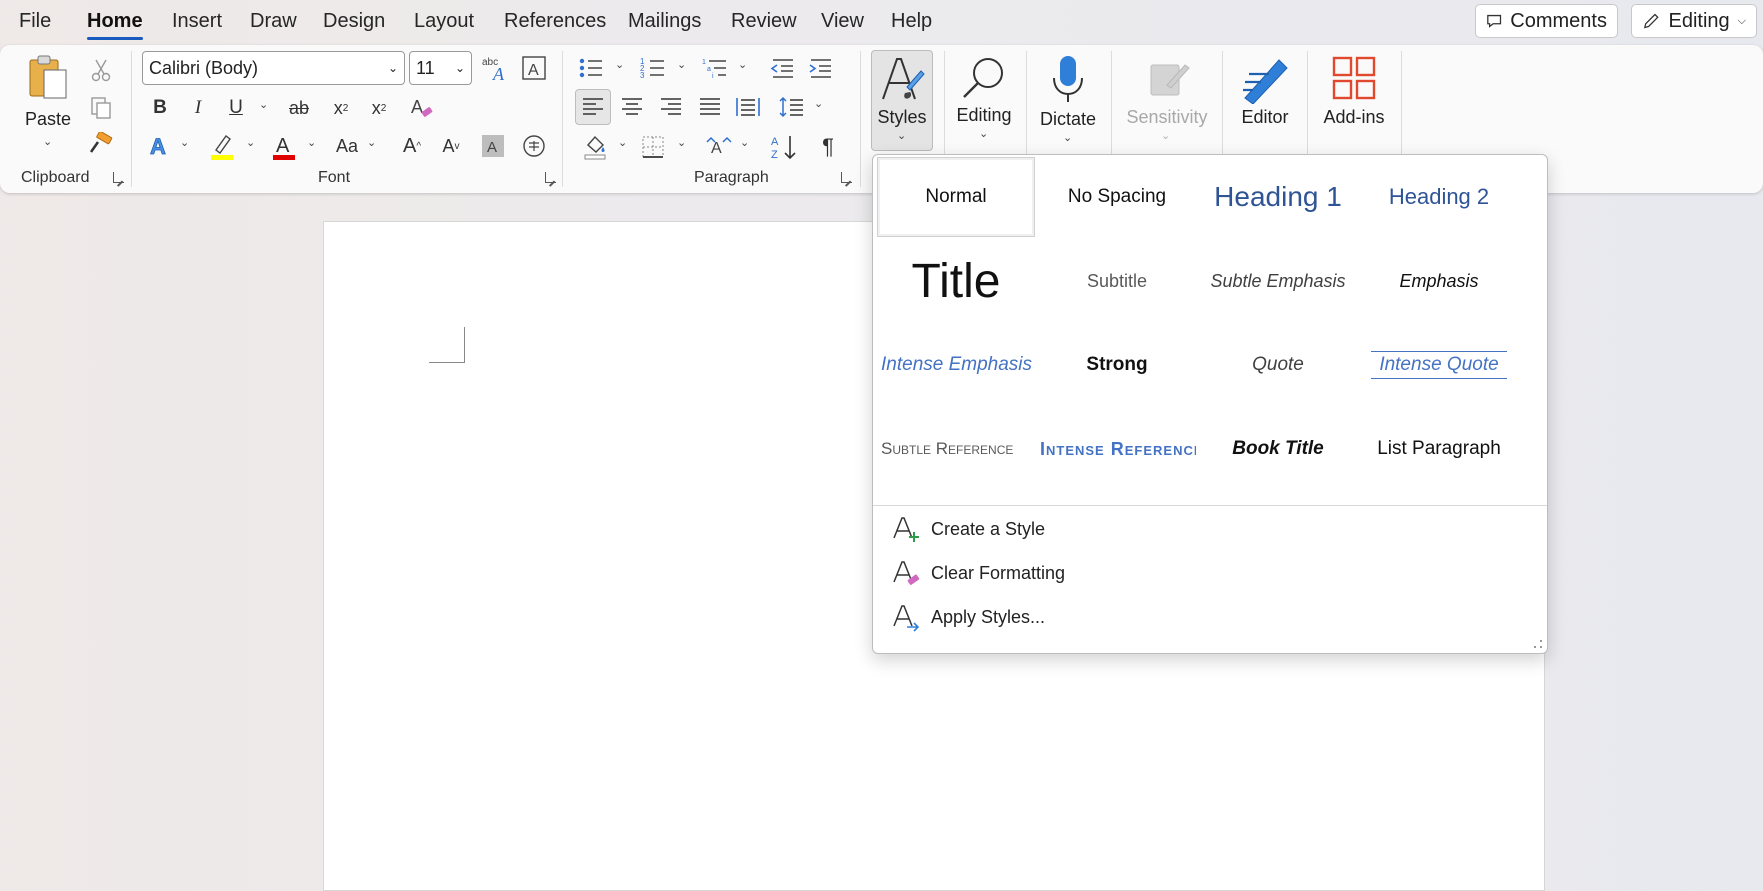  What do you see at coordinates (1546, 21) in the screenshot?
I see `comments-button: Comments` at bounding box center [1546, 21].